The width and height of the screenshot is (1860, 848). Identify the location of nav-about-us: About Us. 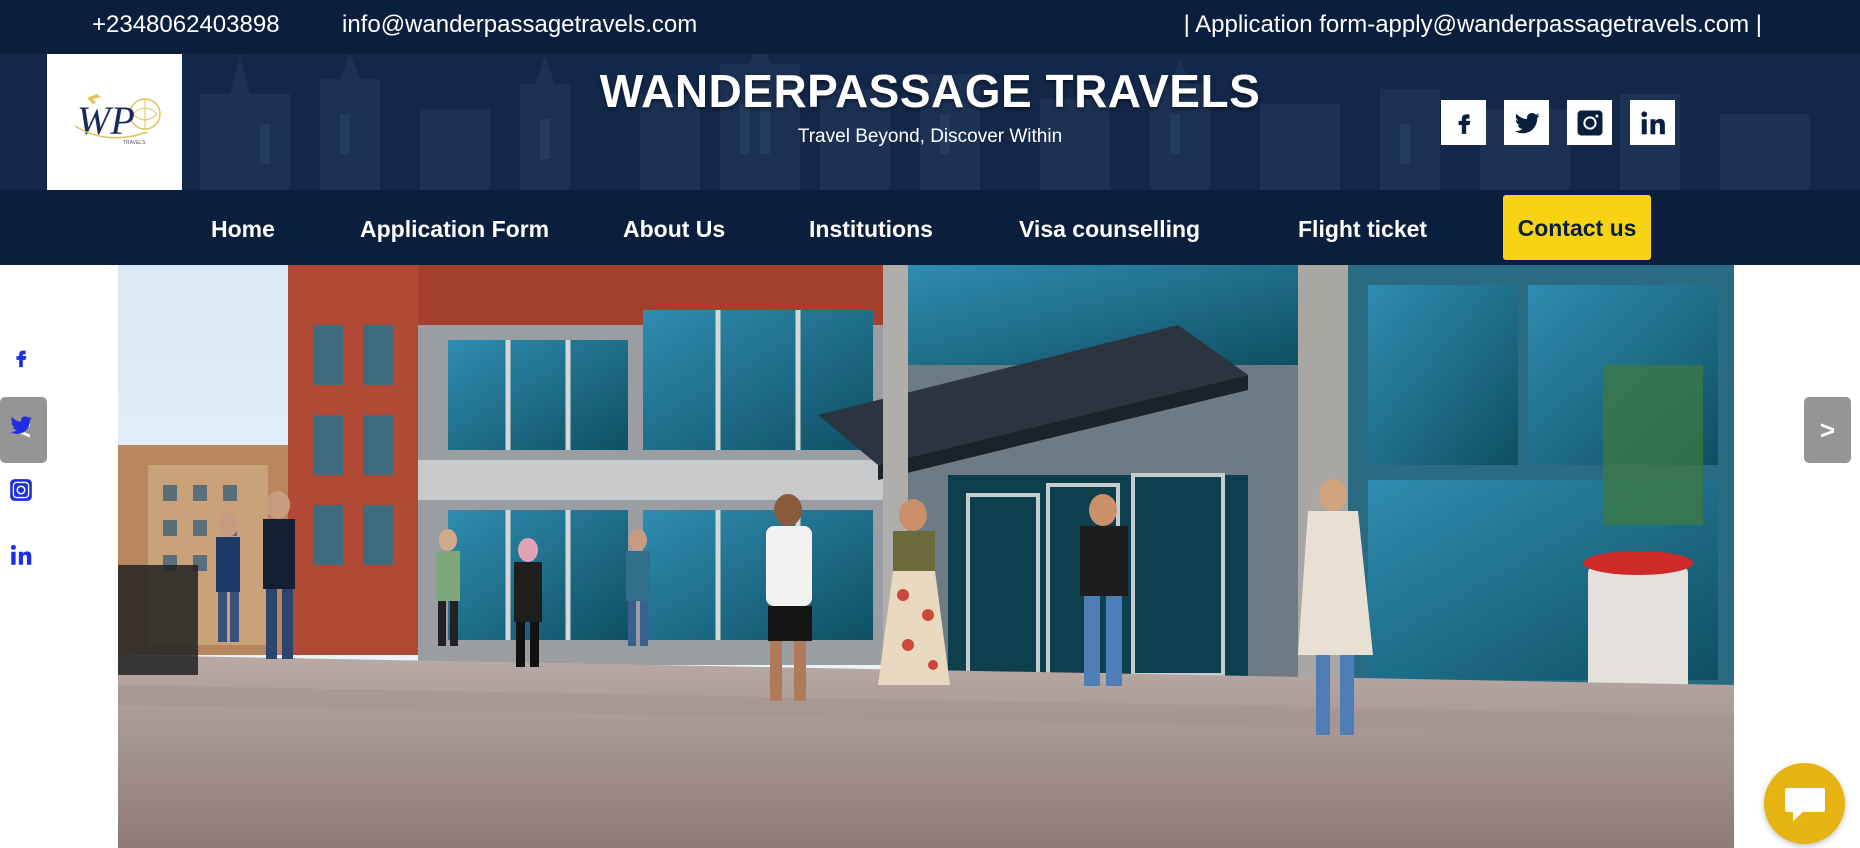
(674, 227).